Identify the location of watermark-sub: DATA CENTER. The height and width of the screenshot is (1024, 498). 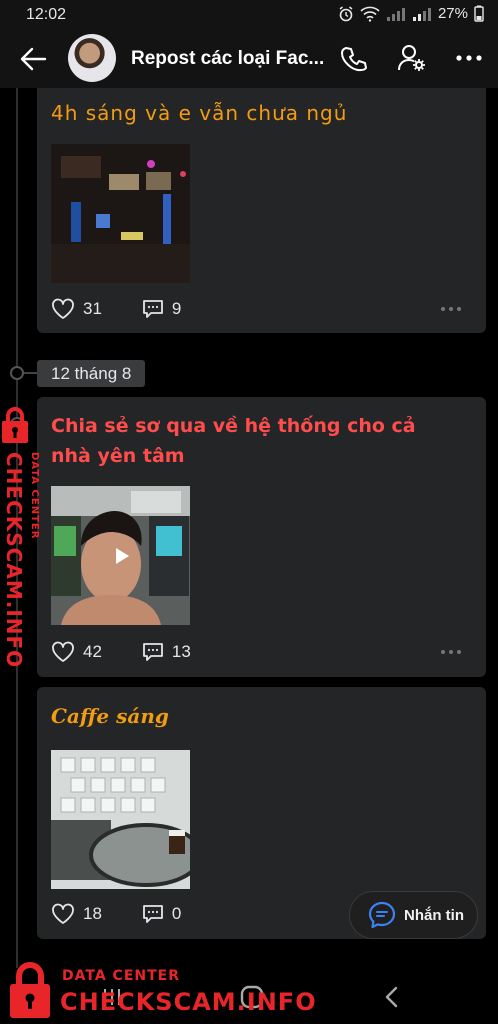
(121, 976).